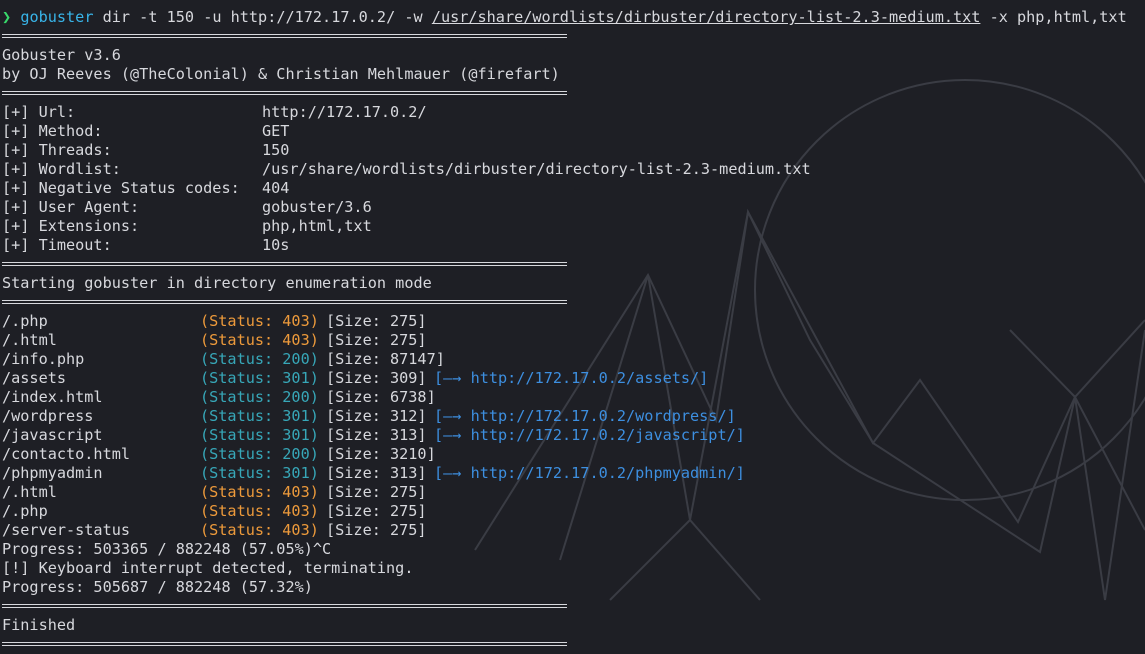 This screenshot has height=654, width=1145. Describe the element at coordinates (385, 359) in the screenshot. I see `result-size: [Size: 87147]` at that location.